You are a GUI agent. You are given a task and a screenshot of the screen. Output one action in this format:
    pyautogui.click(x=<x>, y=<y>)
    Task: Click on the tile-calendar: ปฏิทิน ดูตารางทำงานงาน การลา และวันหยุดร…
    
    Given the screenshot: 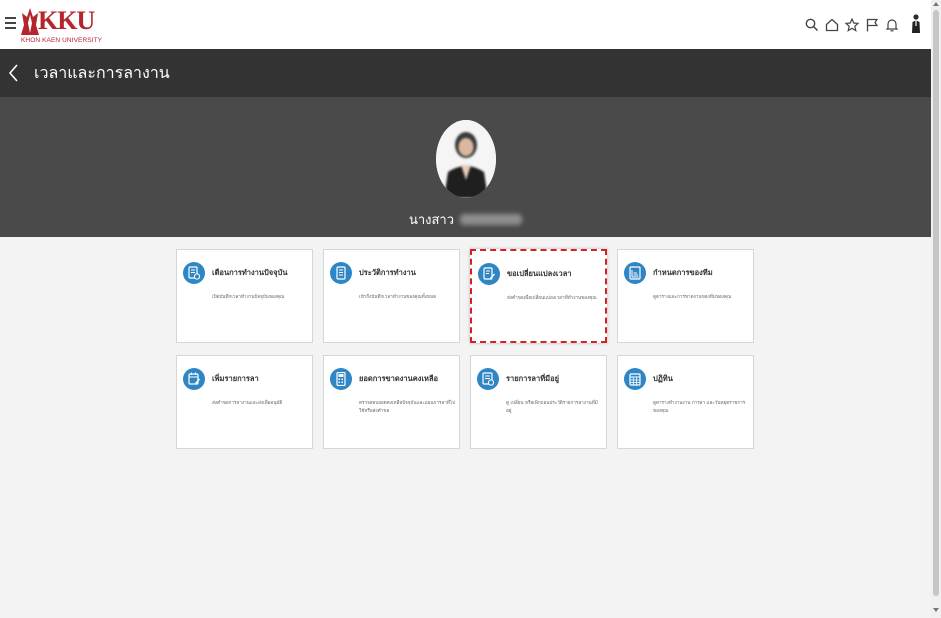 What is the action you would take?
    pyautogui.click(x=685, y=402)
    